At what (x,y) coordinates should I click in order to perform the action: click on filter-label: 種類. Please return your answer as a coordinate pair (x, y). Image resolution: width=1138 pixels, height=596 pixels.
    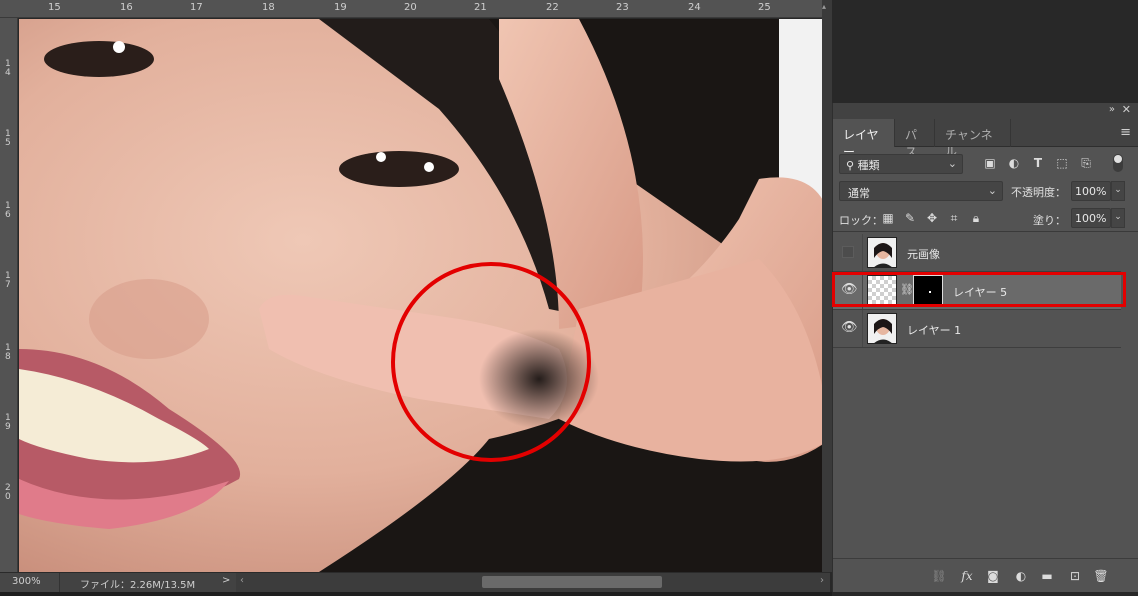
    Looking at the image, I should click on (868, 165).